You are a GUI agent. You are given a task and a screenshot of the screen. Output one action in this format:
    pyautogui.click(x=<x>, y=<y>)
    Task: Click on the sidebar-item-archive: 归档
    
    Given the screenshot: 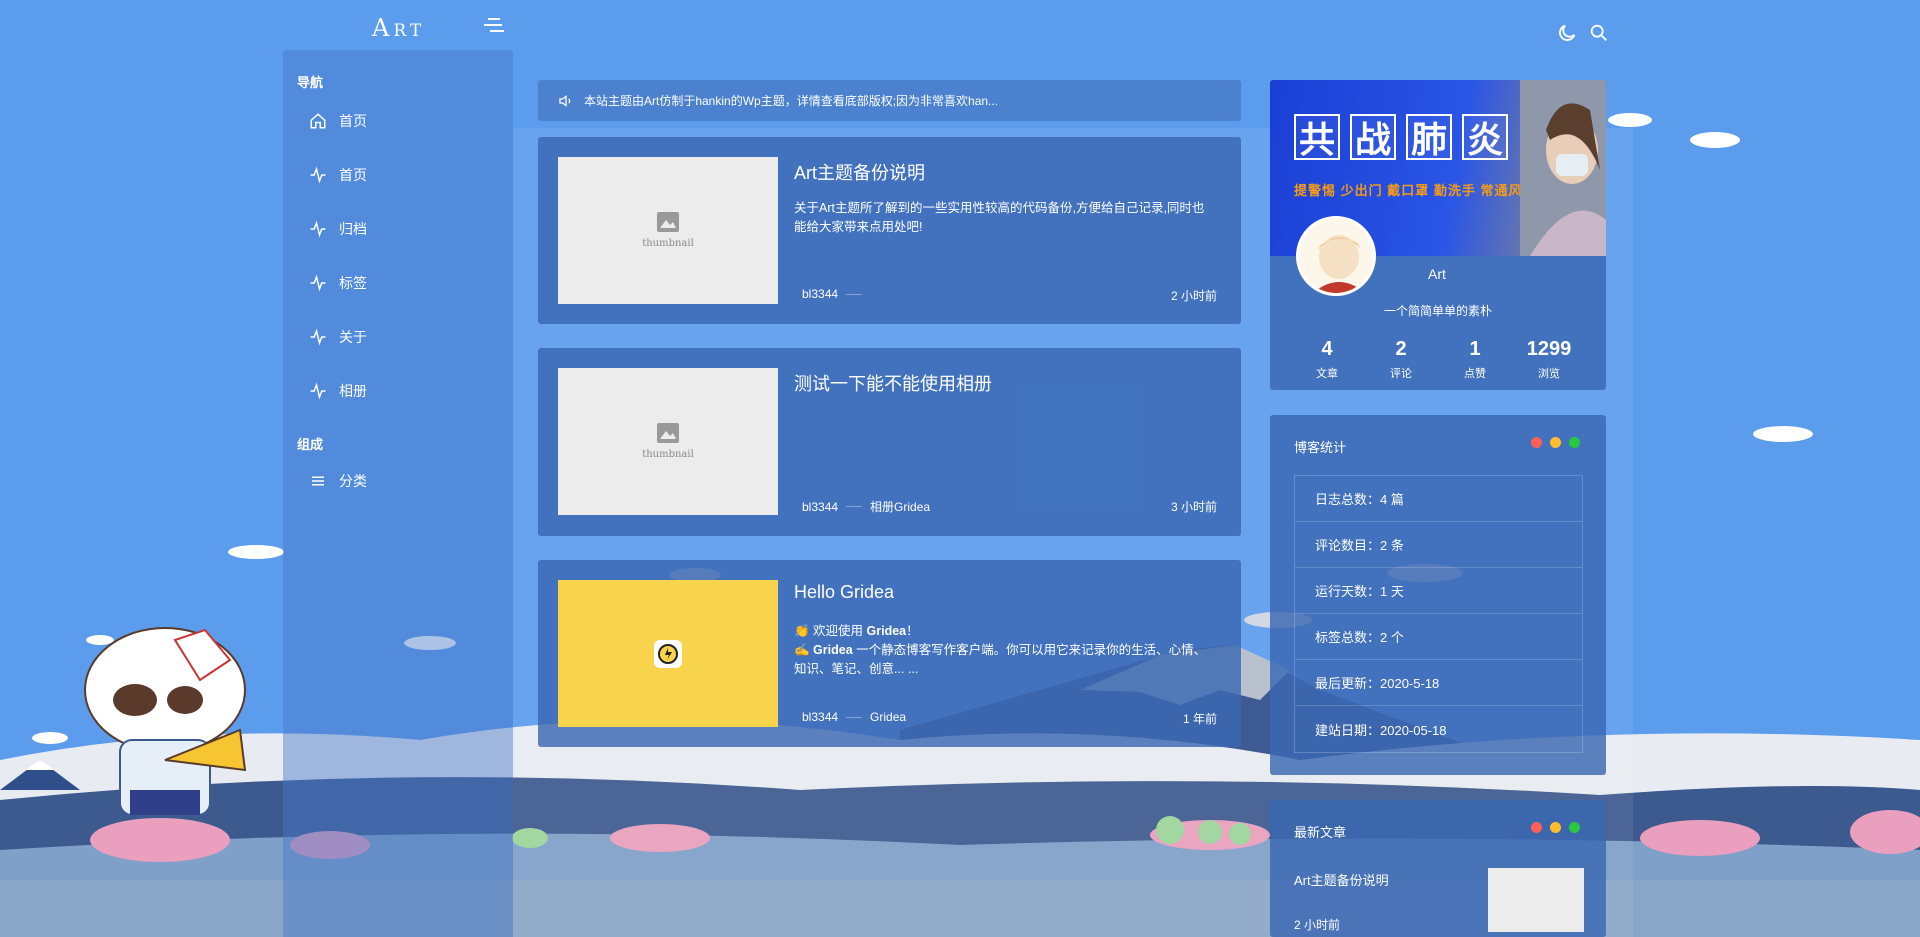 What is the action you would take?
    pyautogui.click(x=398, y=229)
    